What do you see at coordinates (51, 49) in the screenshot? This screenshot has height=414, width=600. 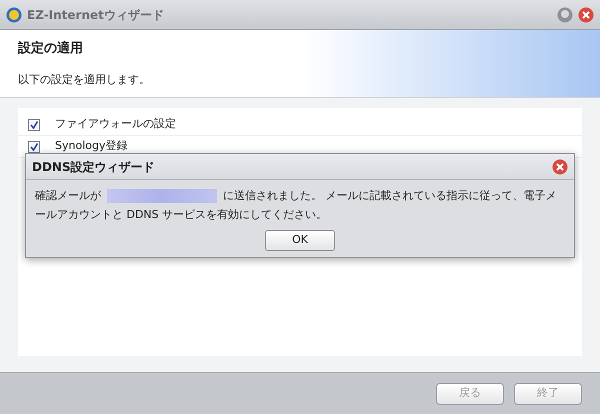 I see `page-title: 設定の適用` at bounding box center [51, 49].